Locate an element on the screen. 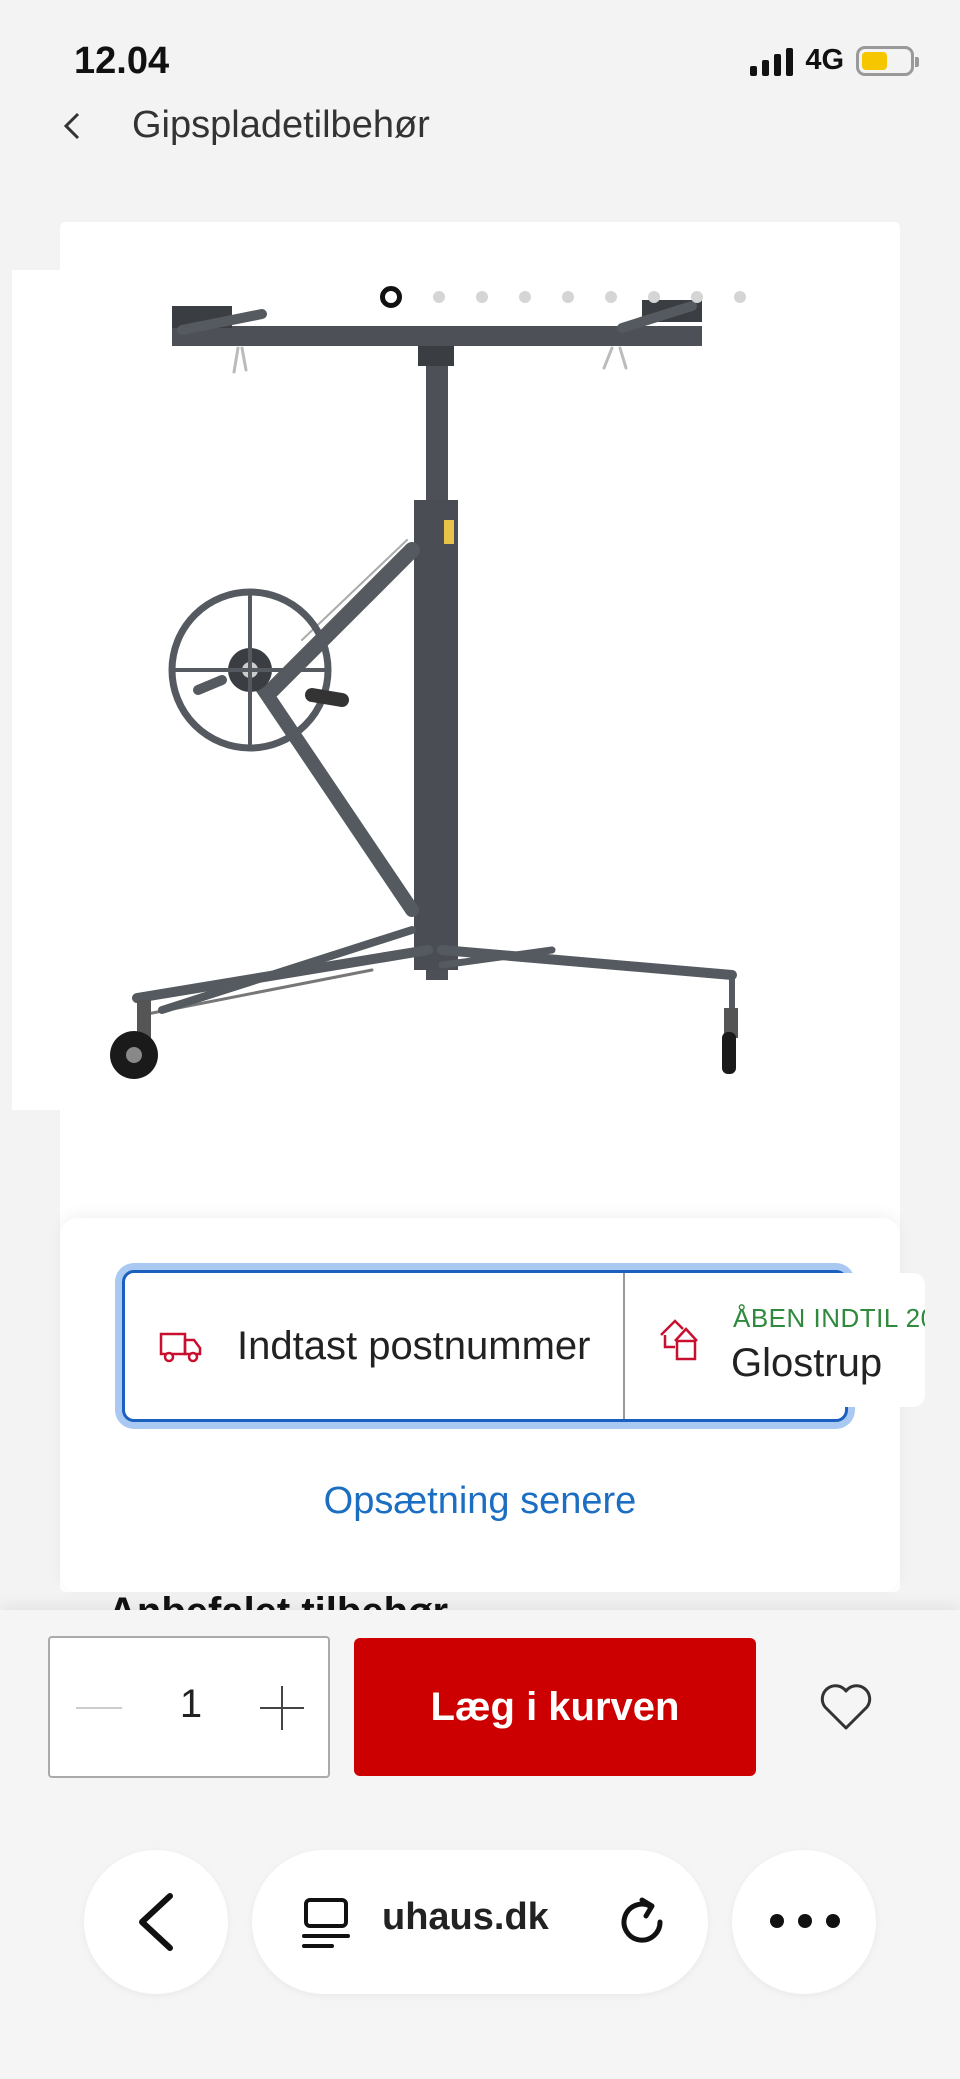 This screenshot has height=2079, width=960. store-name: Glostrup is located at coordinates (807, 1363).